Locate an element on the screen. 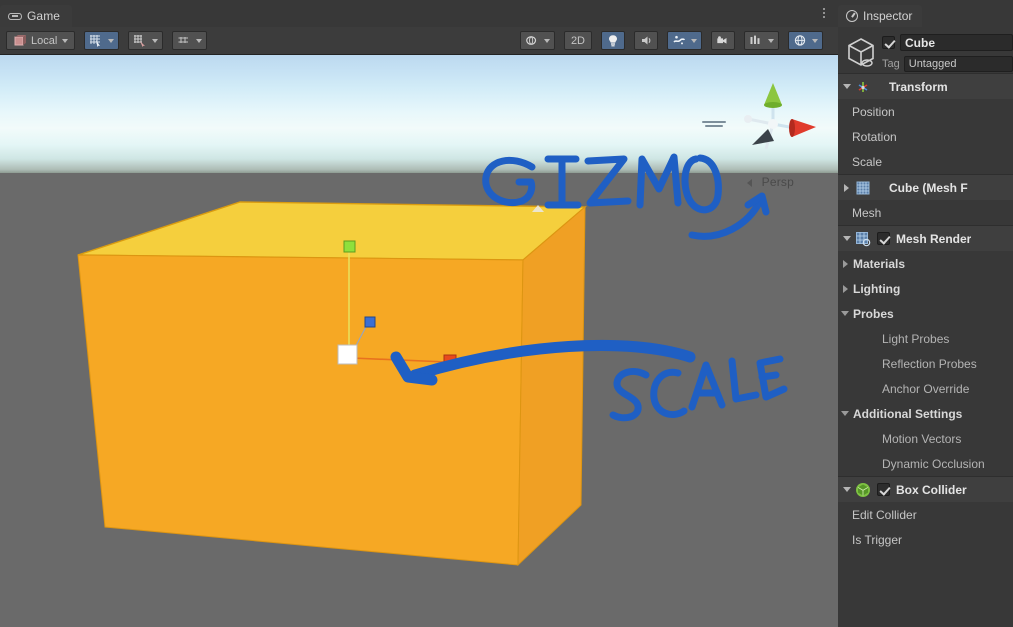  camera-group is located at coordinates (723, 40).